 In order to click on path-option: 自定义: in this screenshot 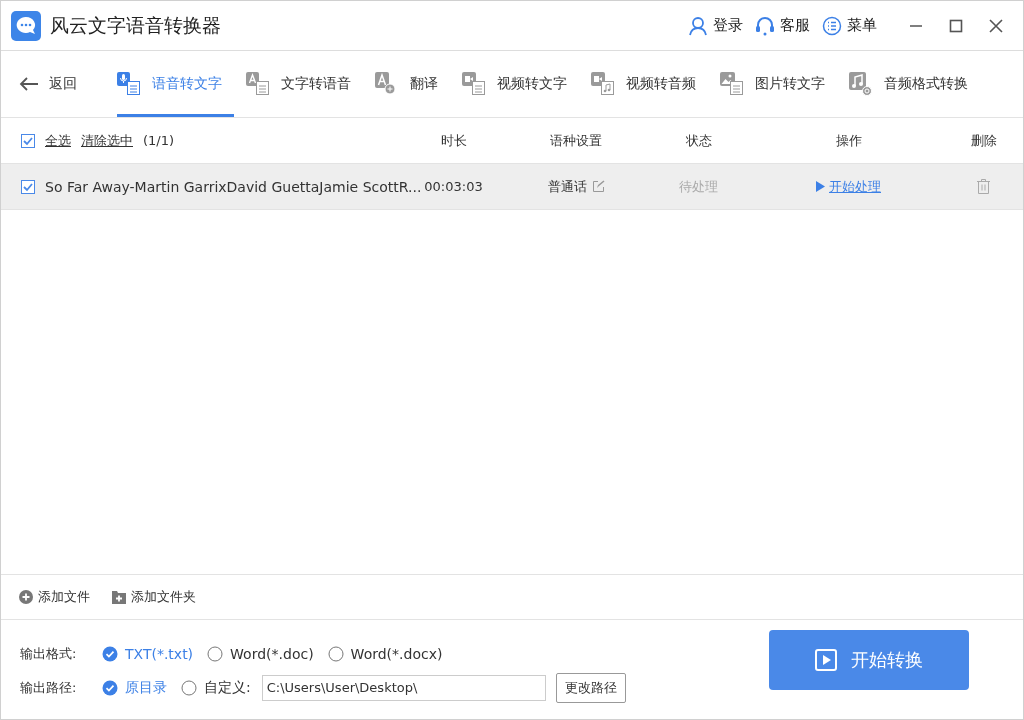, I will do `click(227, 687)`.